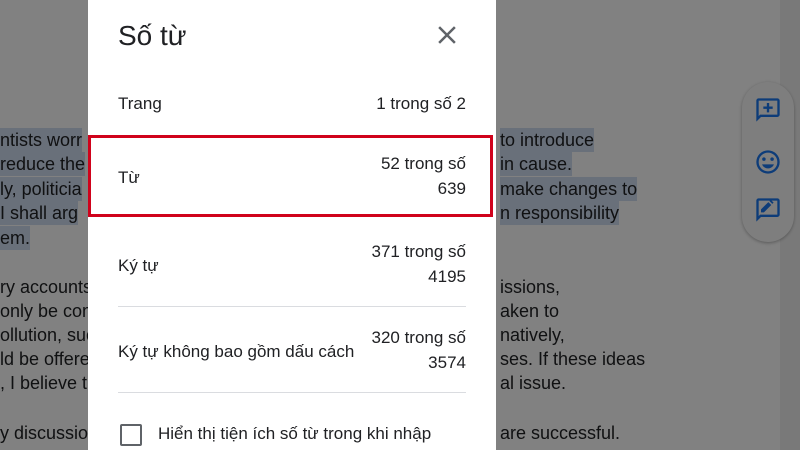 This screenshot has width=800, height=450. What do you see at coordinates (292, 265) in the screenshot?
I see `stat-row-characters: Ký tự 371 trong số 4195` at bounding box center [292, 265].